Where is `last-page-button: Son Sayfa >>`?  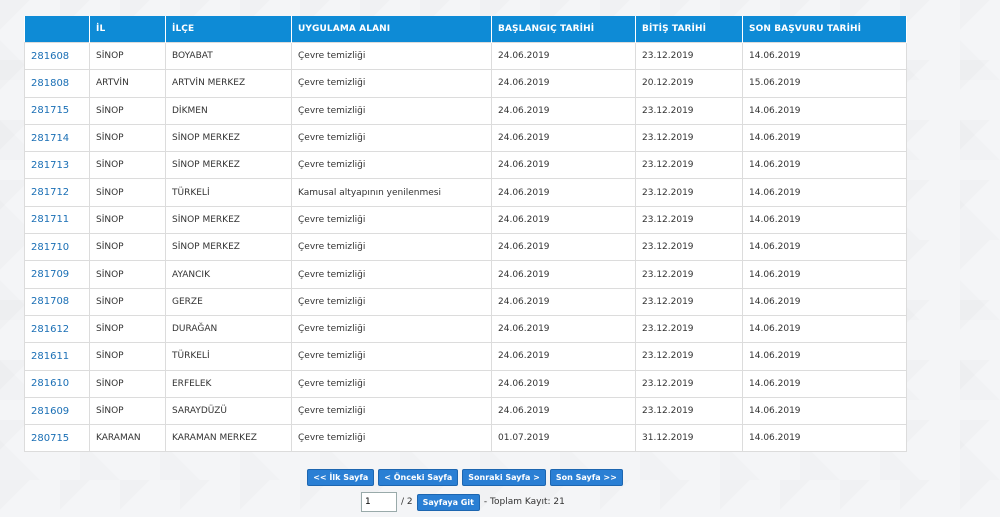
last-page-button: Son Sayfa >> is located at coordinates (586, 477).